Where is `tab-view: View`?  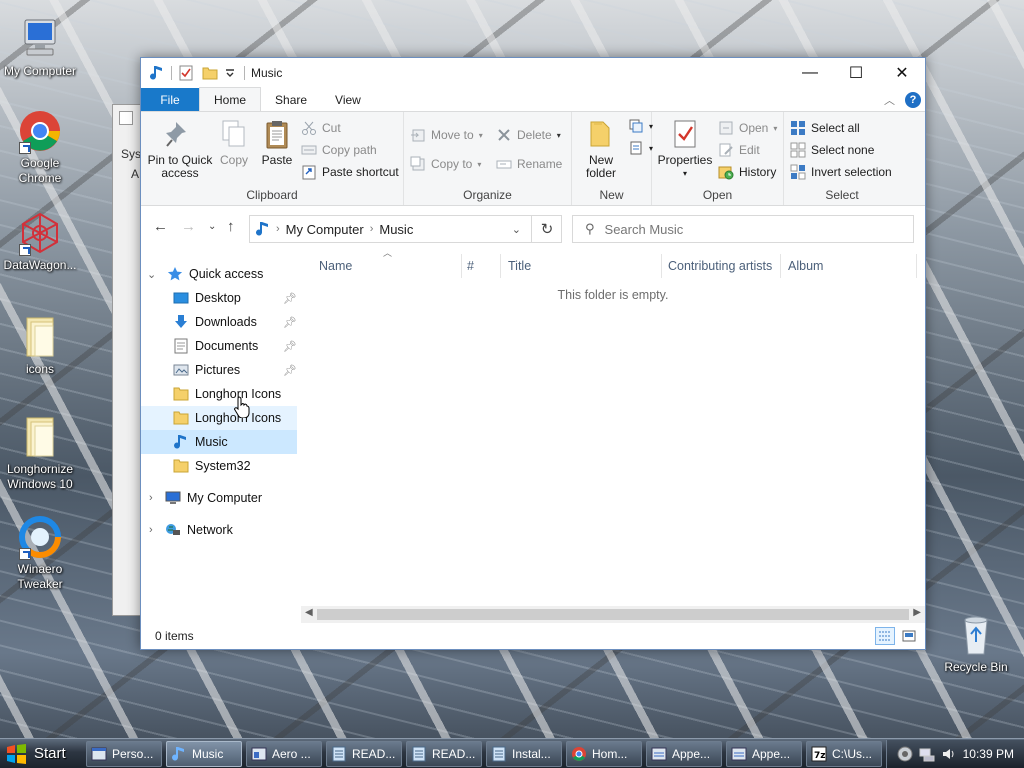 tab-view: View is located at coordinates (348, 99).